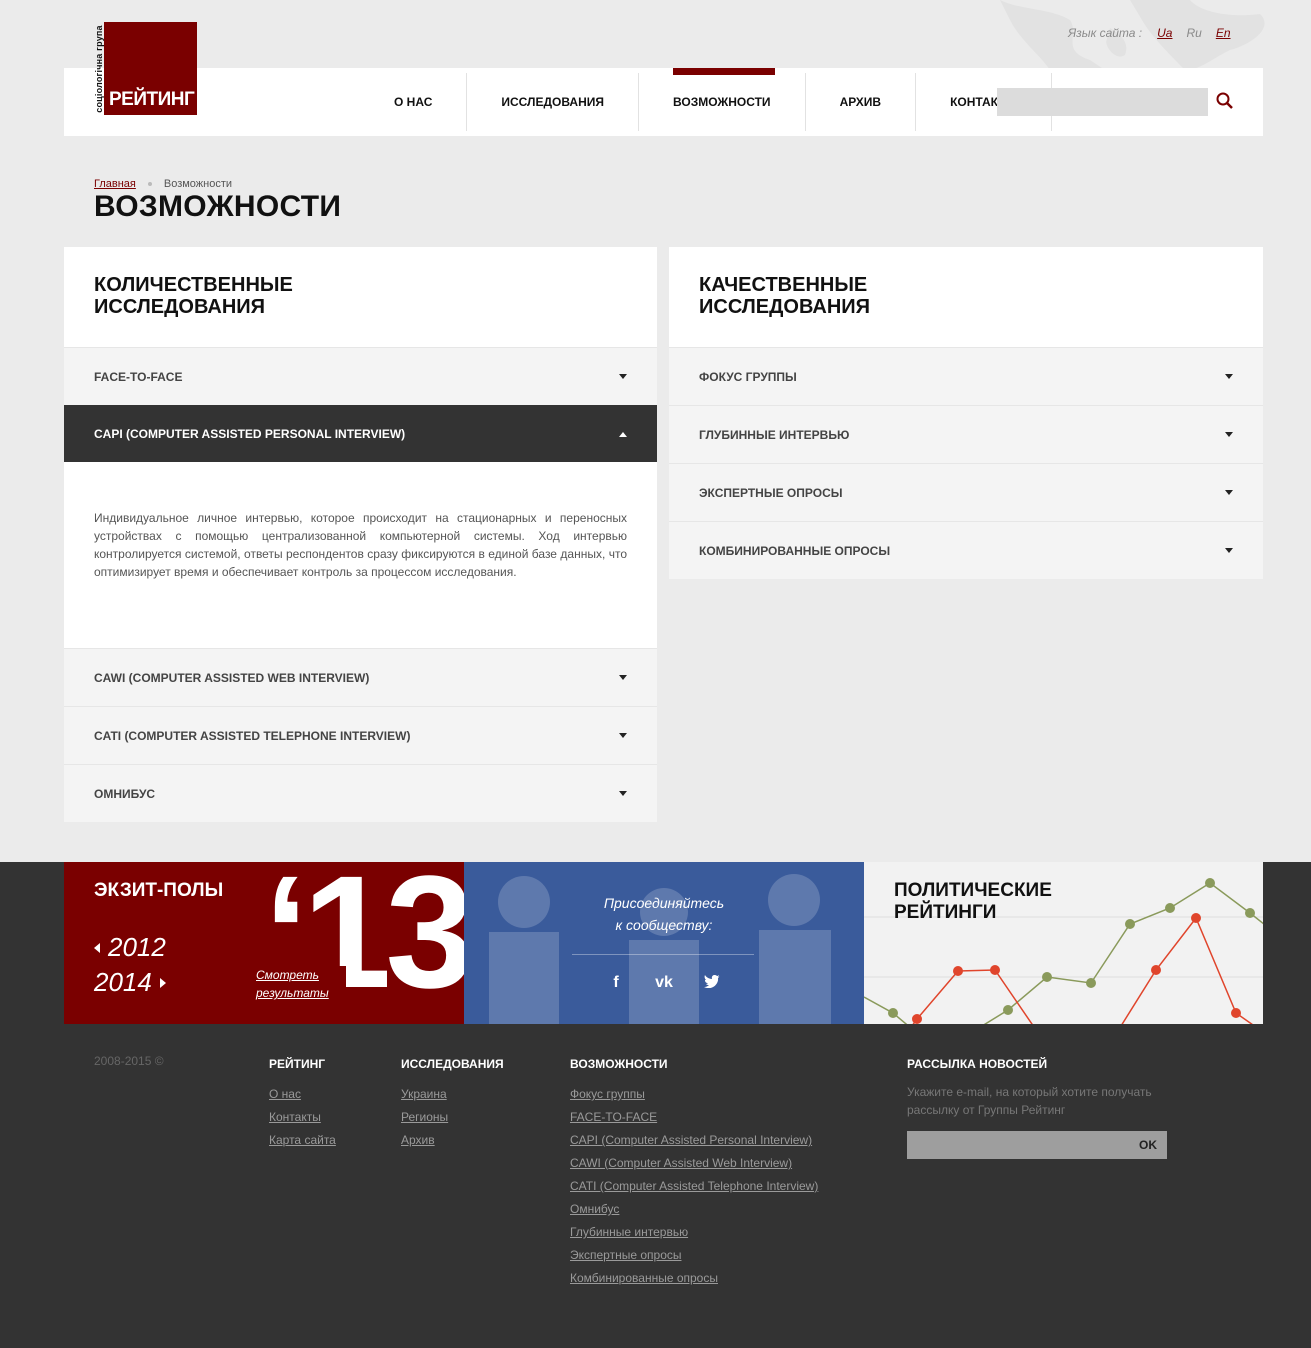 This screenshot has width=1311, height=1348. What do you see at coordinates (97, 947) in the screenshot?
I see `arrow-left-icon` at bounding box center [97, 947].